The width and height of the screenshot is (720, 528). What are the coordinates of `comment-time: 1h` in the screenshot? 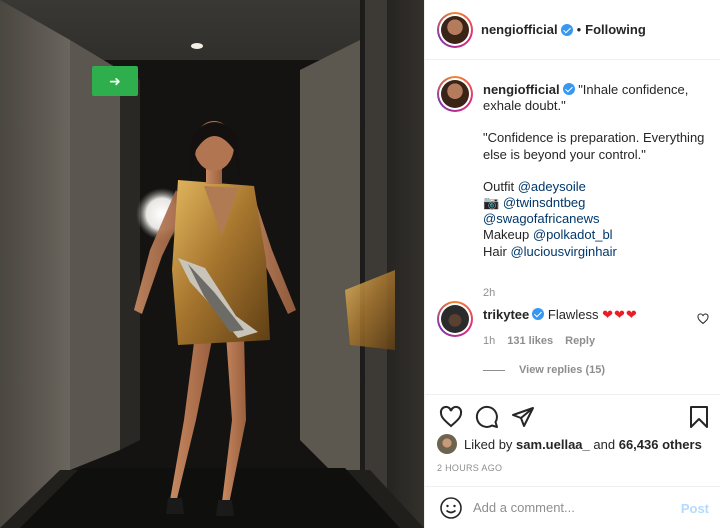 It's located at (489, 341).